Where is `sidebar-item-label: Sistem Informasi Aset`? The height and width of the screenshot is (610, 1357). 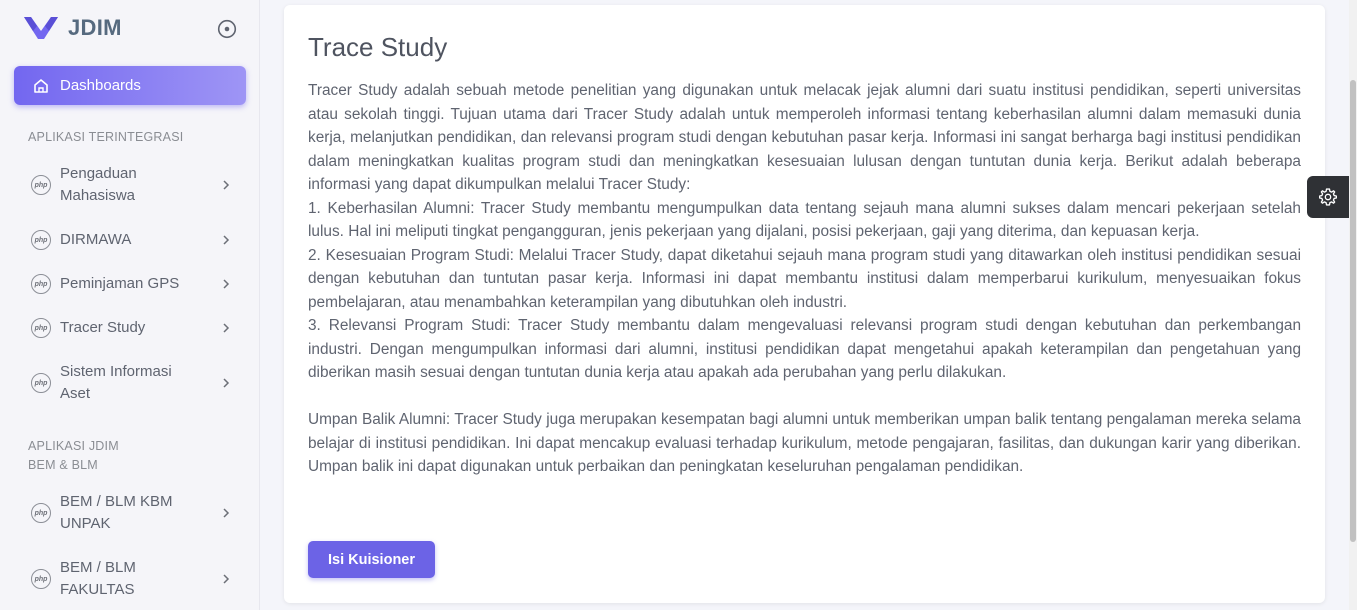 sidebar-item-label: Sistem Informasi Aset is located at coordinates (116, 382).